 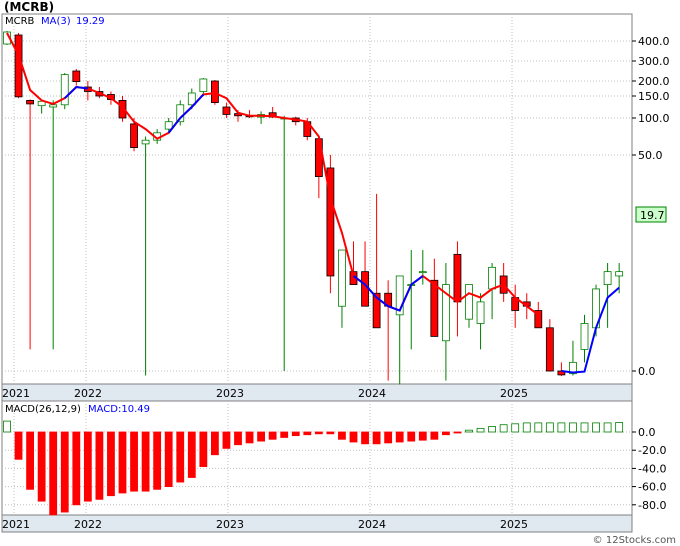 I want to click on price-xtick-label: 2024, so click(x=372, y=393).